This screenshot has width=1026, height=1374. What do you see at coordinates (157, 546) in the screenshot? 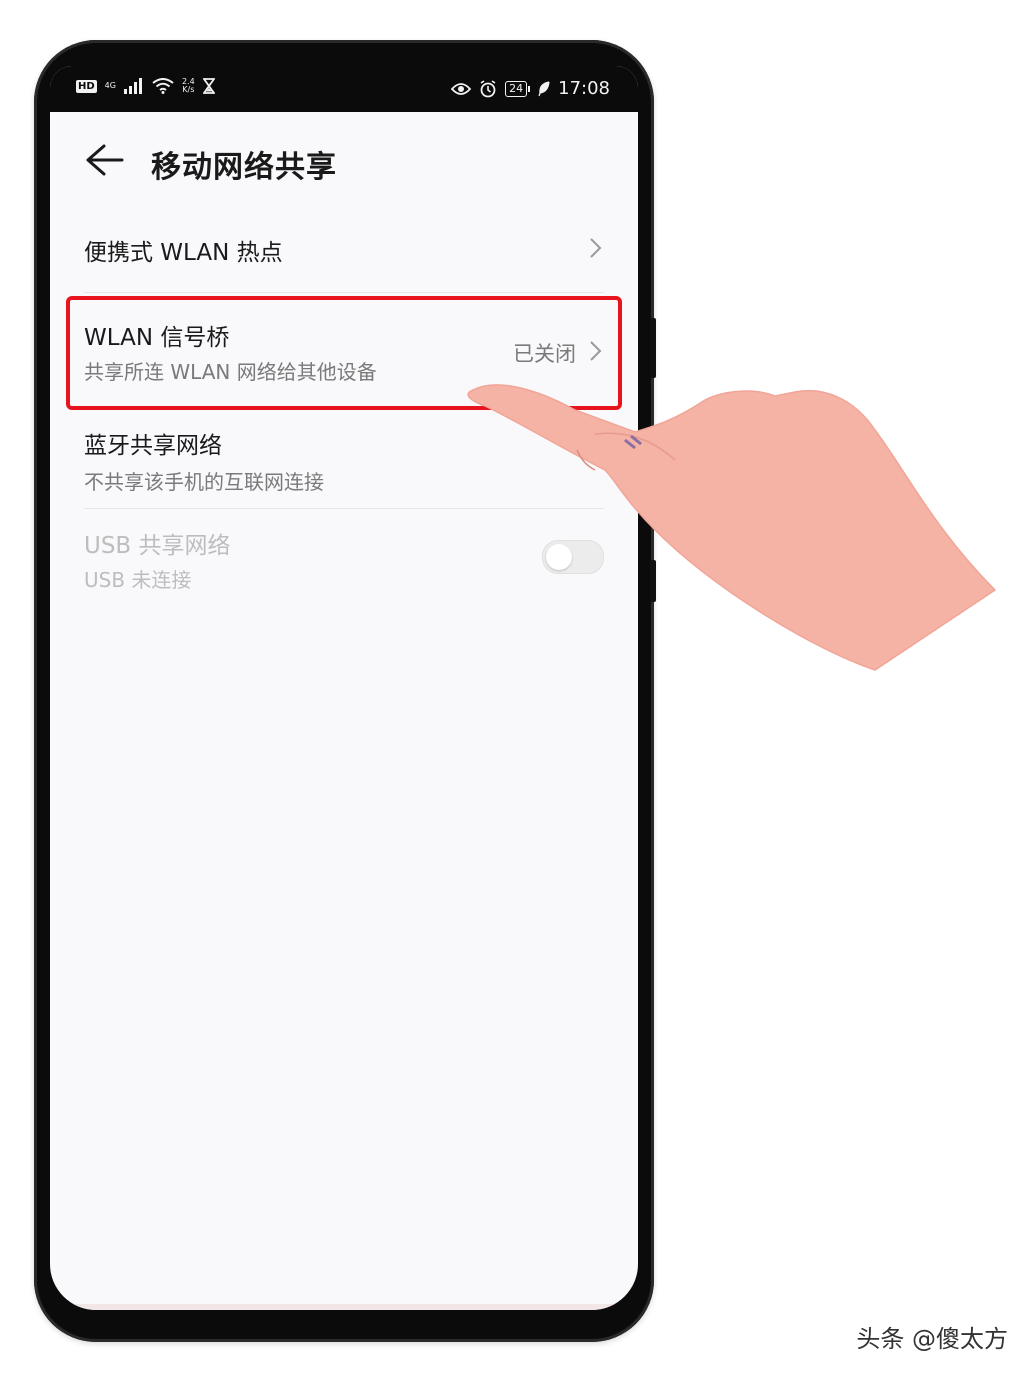
I see `usb-title: USB 共享网络` at bounding box center [157, 546].